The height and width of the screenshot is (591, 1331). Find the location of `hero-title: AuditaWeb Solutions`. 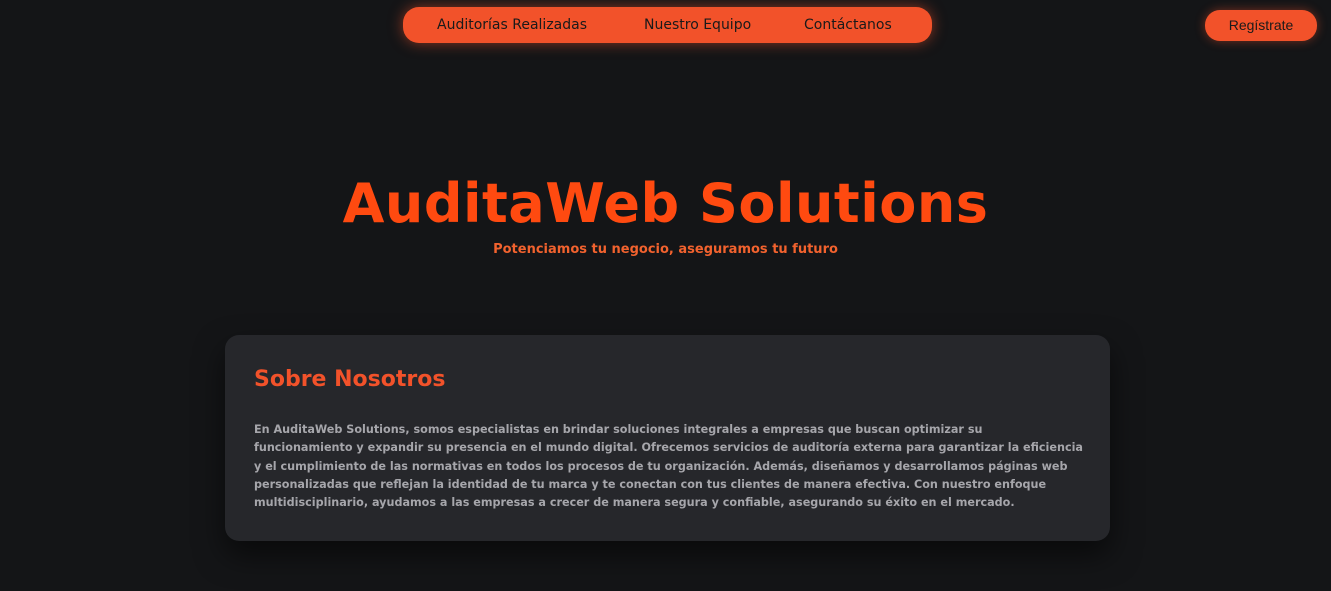

hero-title: AuditaWeb Solutions is located at coordinates (665, 203).